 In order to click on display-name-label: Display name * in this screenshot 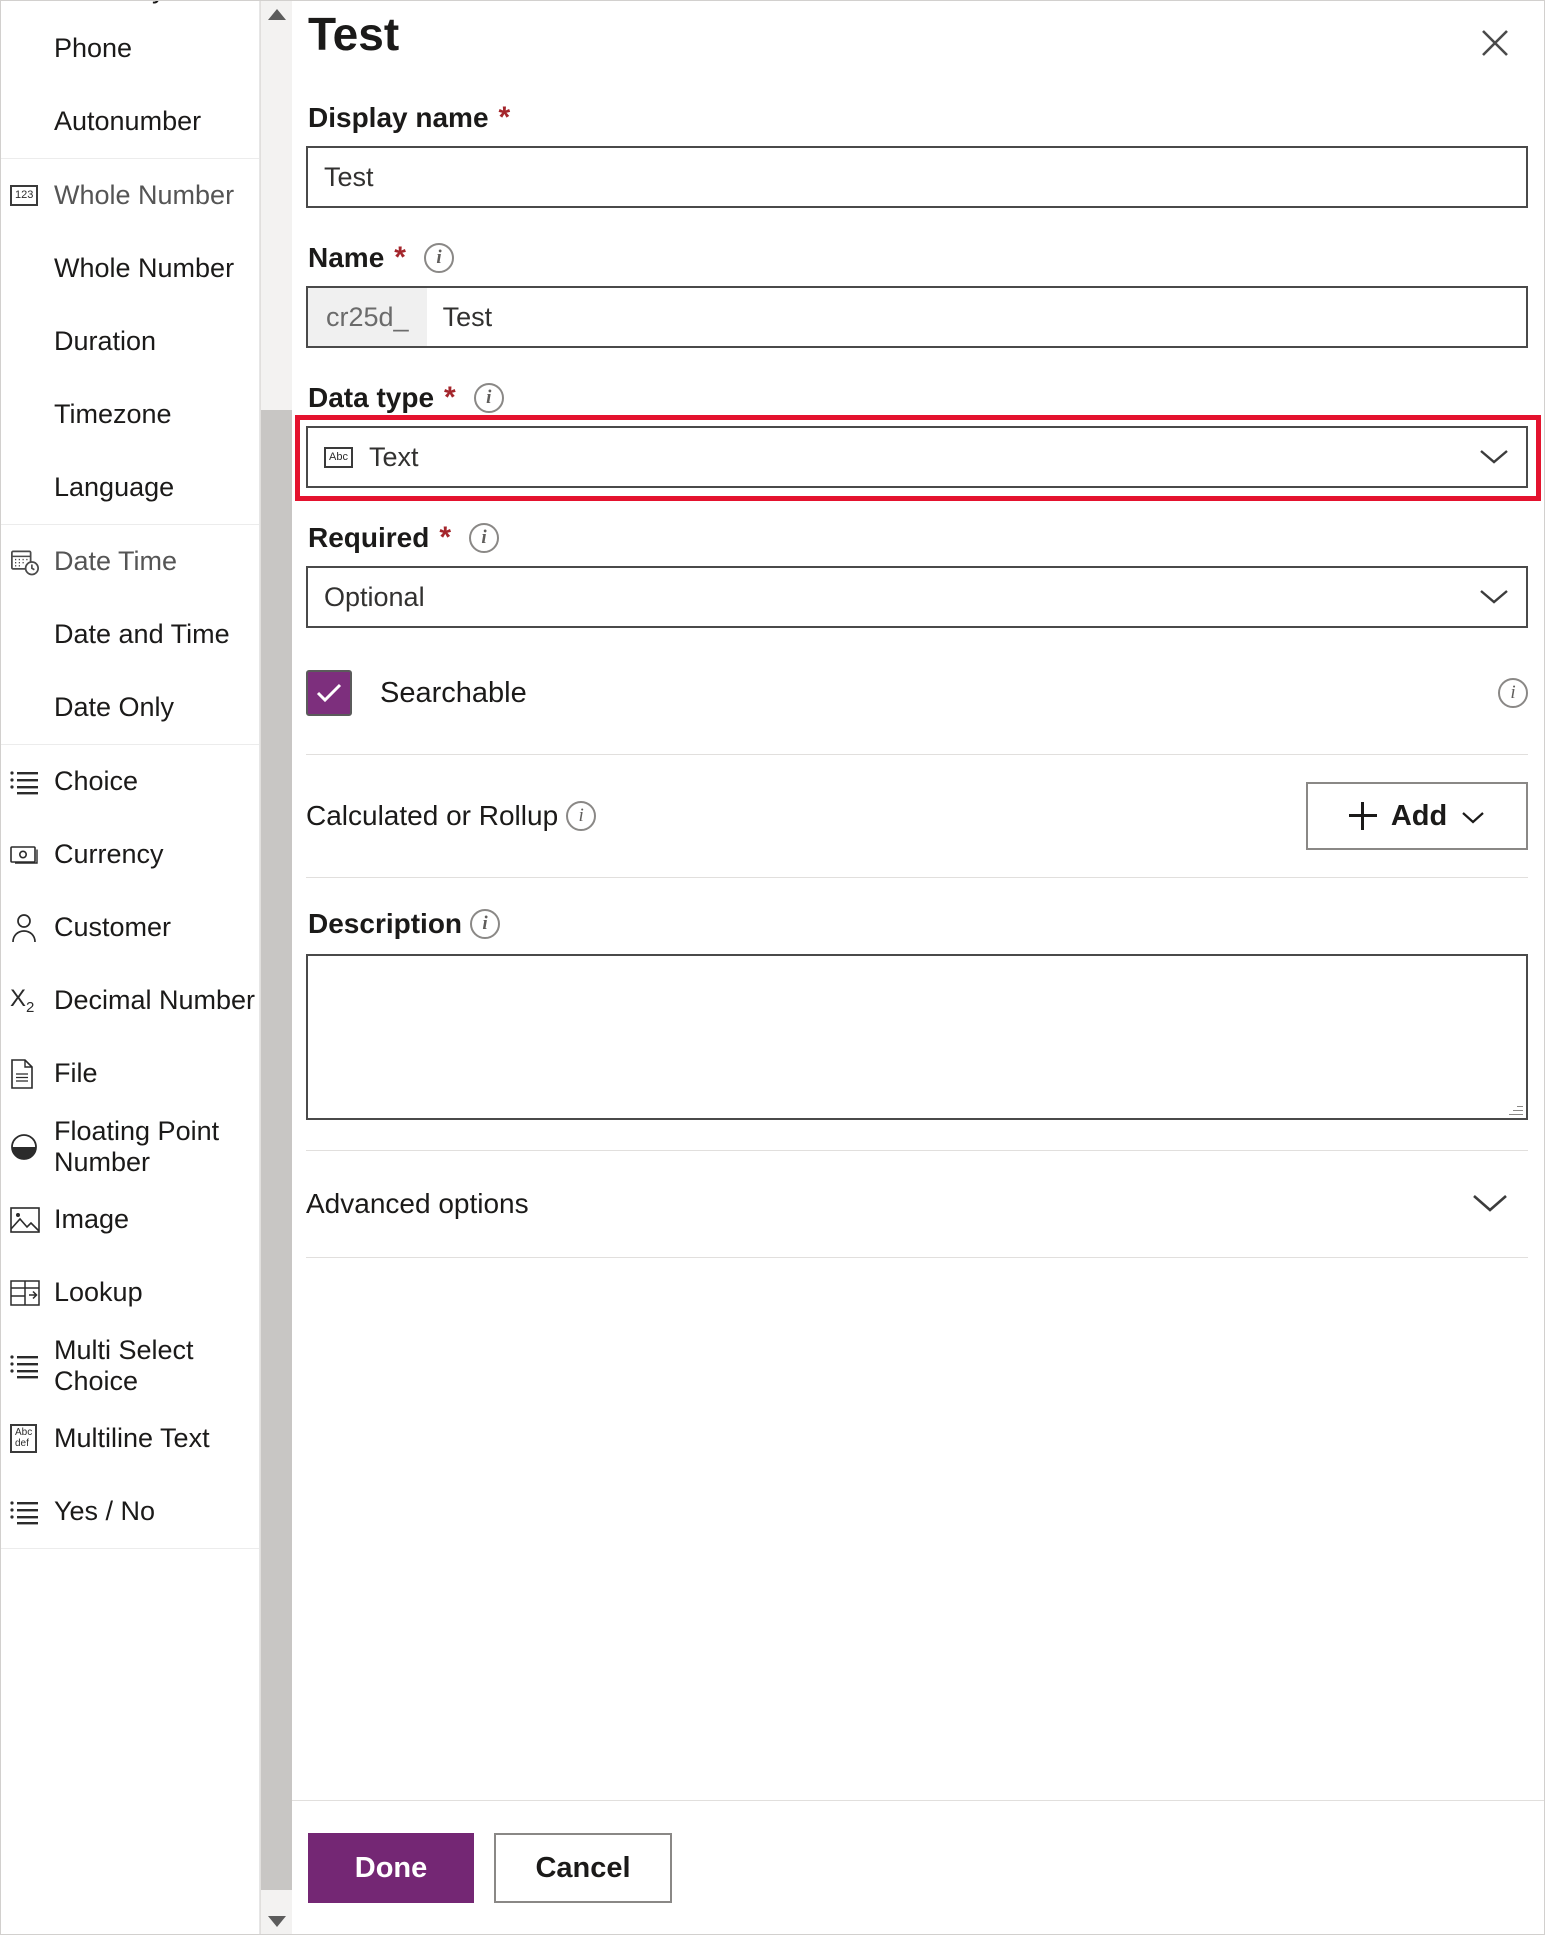, I will do `click(926, 118)`.